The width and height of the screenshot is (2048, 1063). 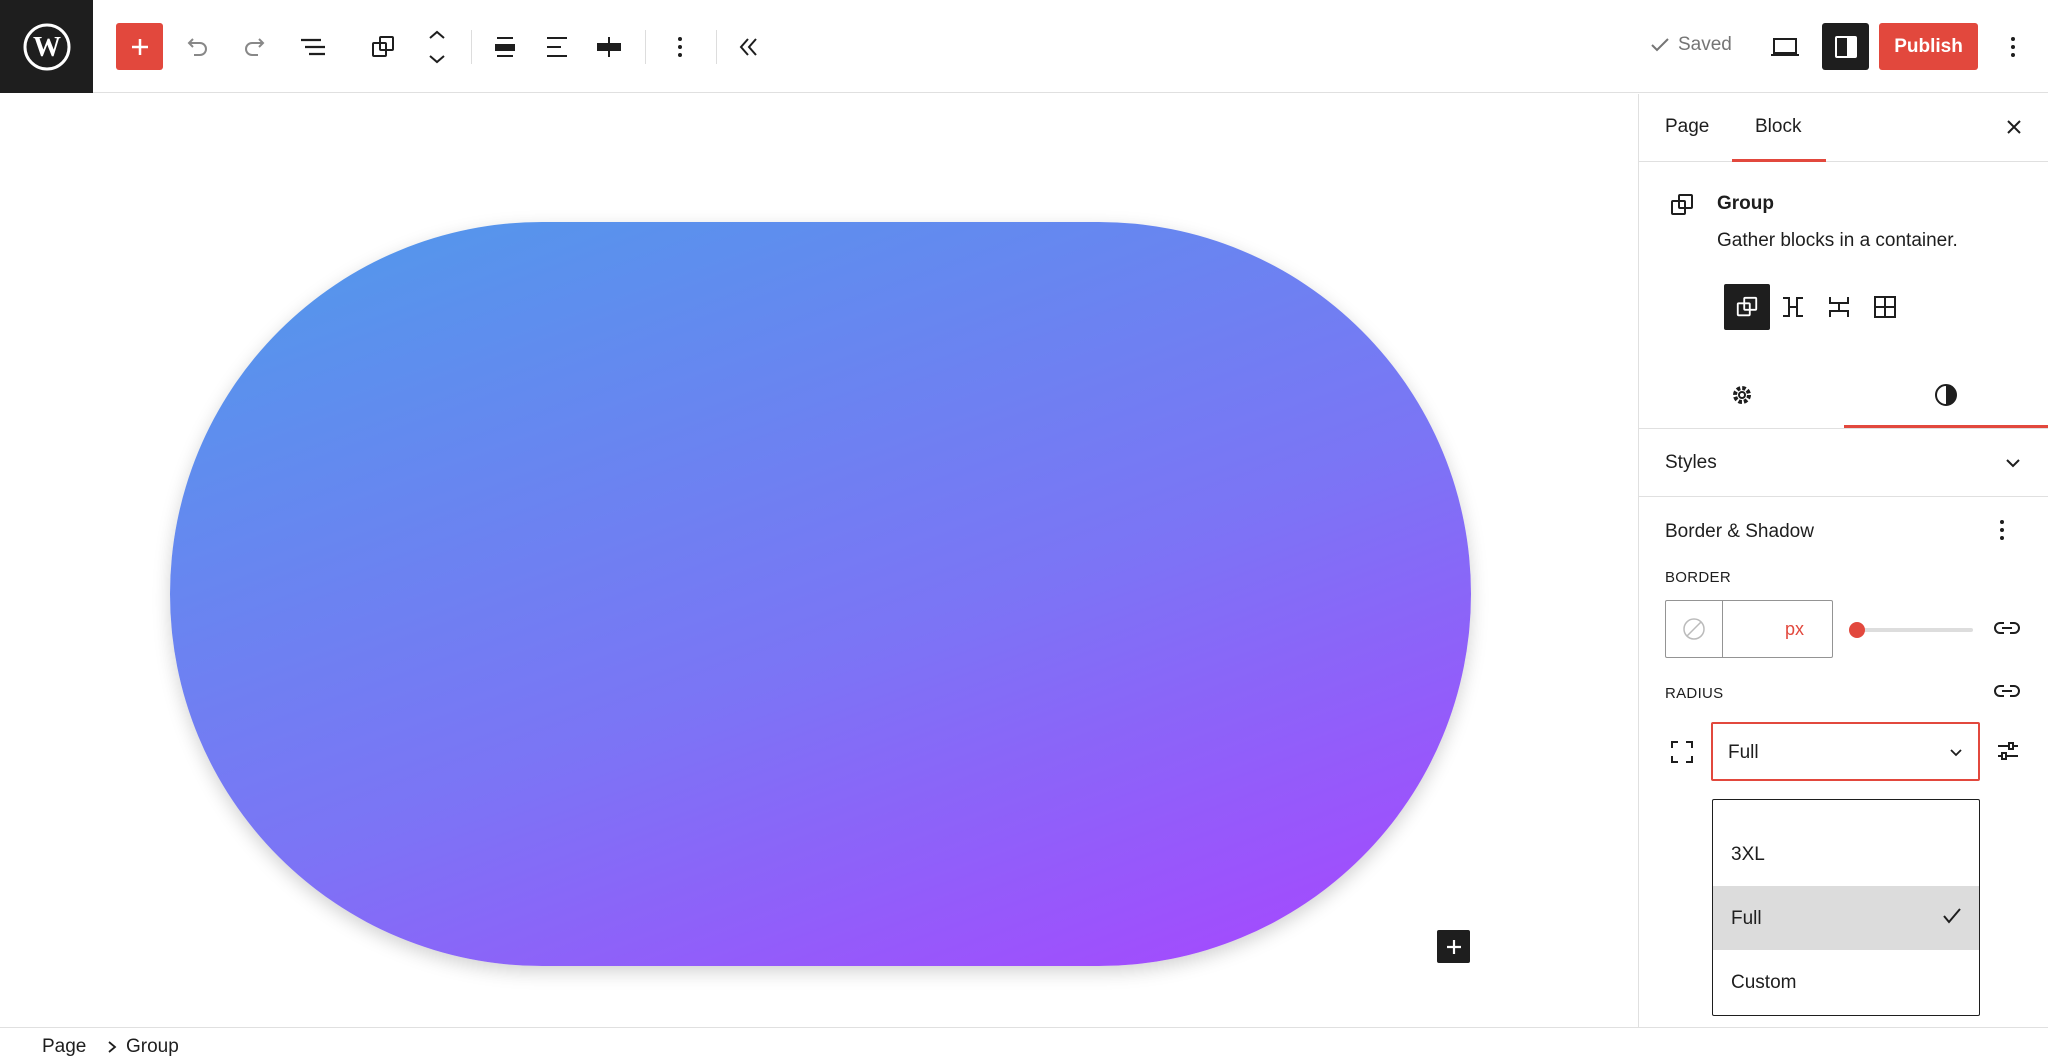 What do you see at coordinates (1694, 693) in the screenshot?
I see `radius-label: RADIUS` at bounding box center [1694, 693].